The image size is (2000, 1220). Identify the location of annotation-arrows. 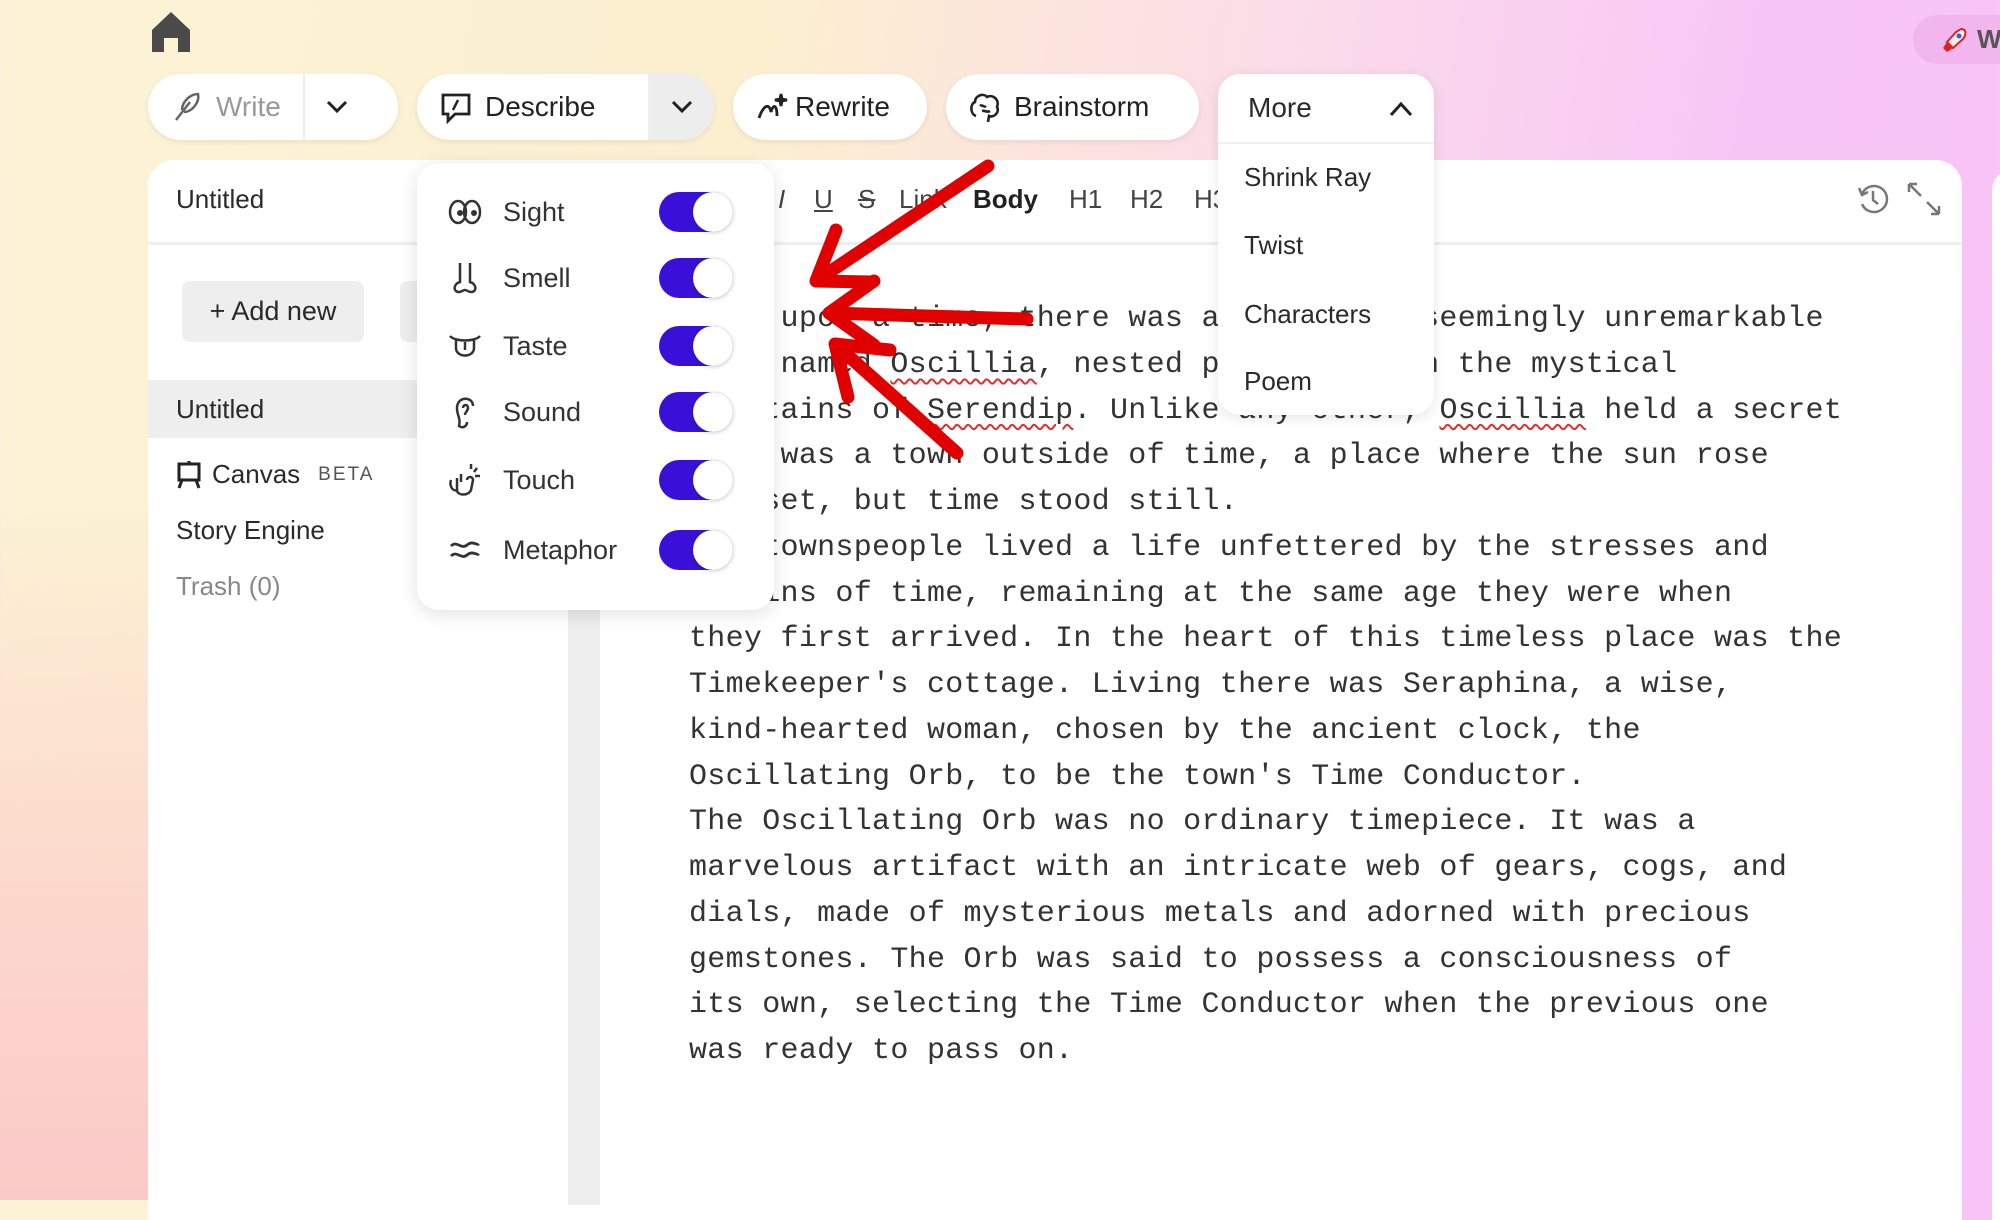
(921, 309).